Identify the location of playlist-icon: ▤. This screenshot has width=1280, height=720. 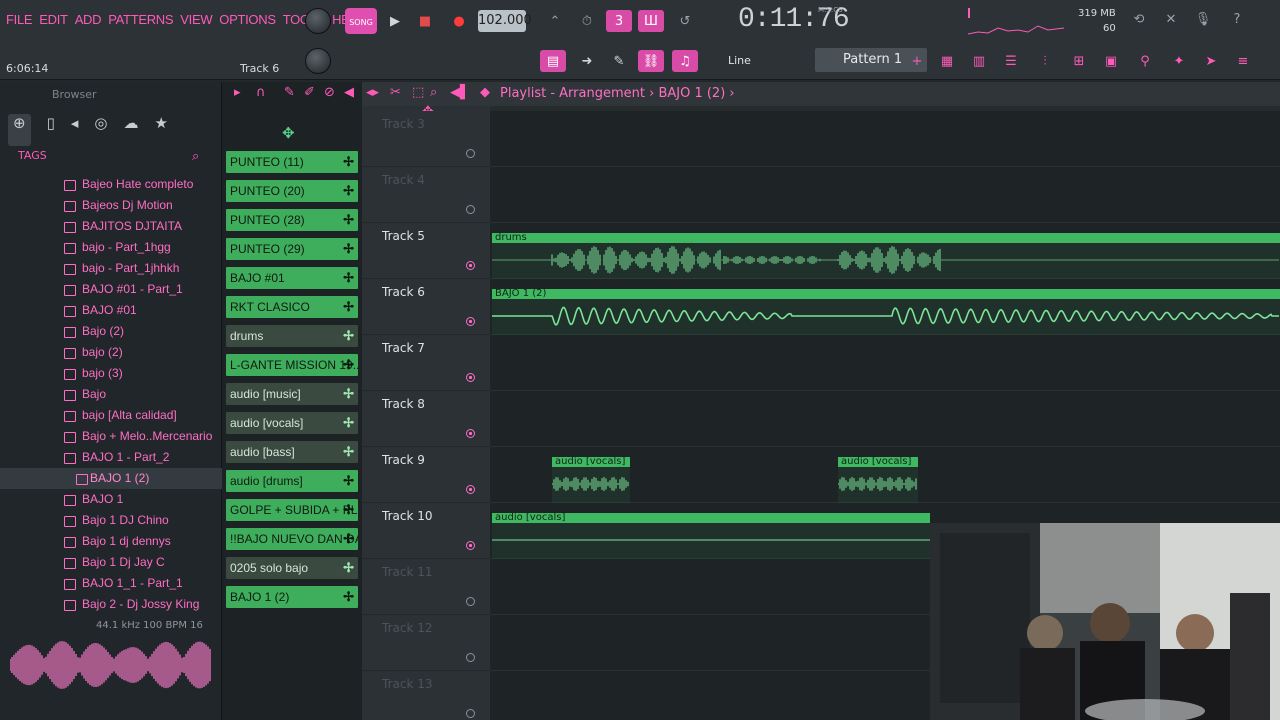
(553, 61).